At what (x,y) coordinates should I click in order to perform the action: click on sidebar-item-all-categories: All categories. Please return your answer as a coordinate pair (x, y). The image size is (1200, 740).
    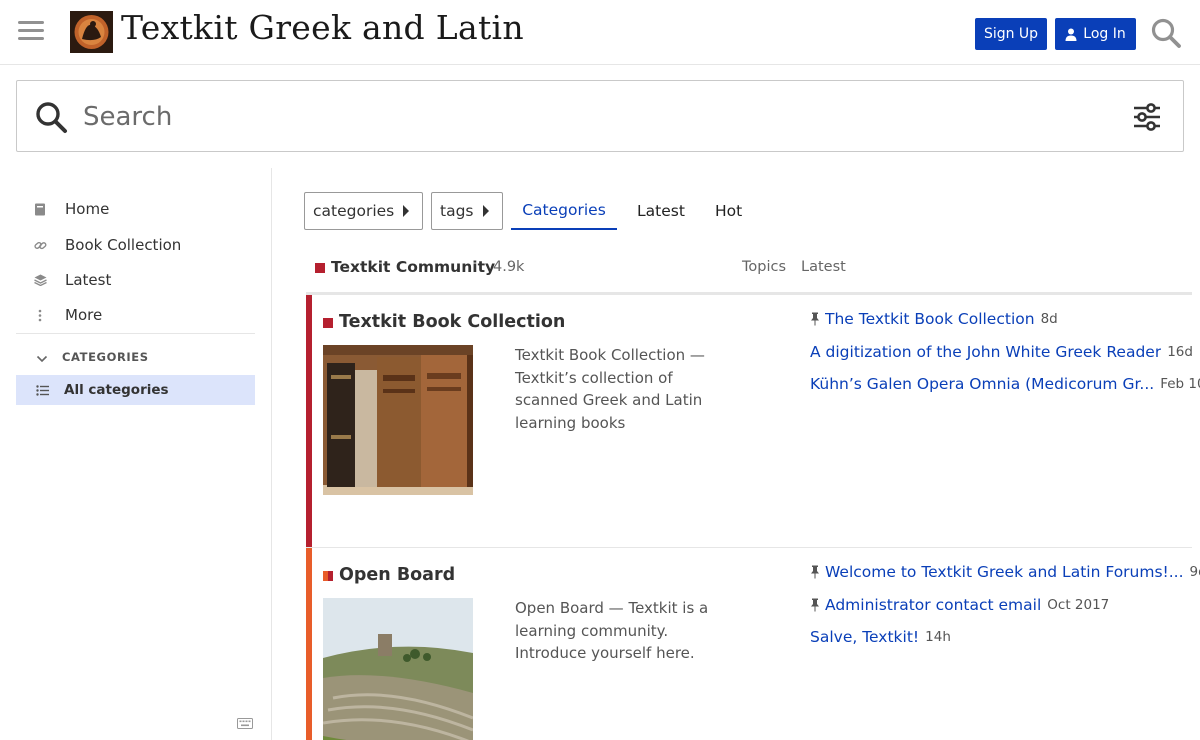
    Looking at the image, I should click on (135, 390).